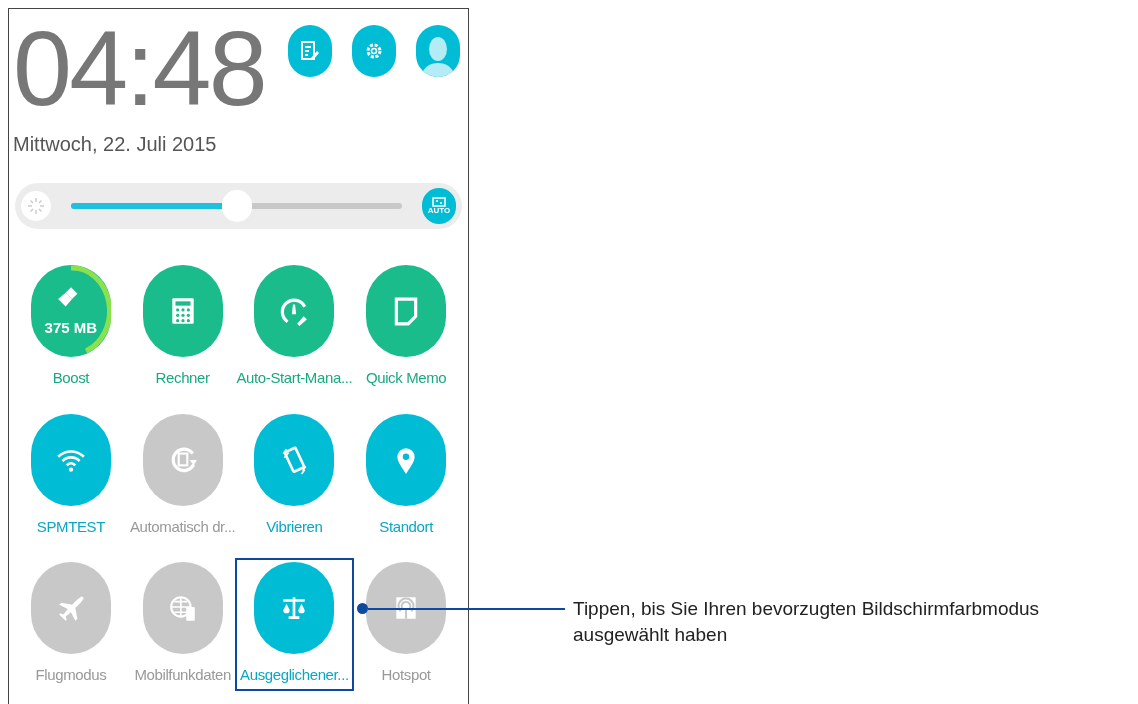  Describe the element at coordinates (182, 608) in the screenshot. I see `globe-phone-icon` at that location.